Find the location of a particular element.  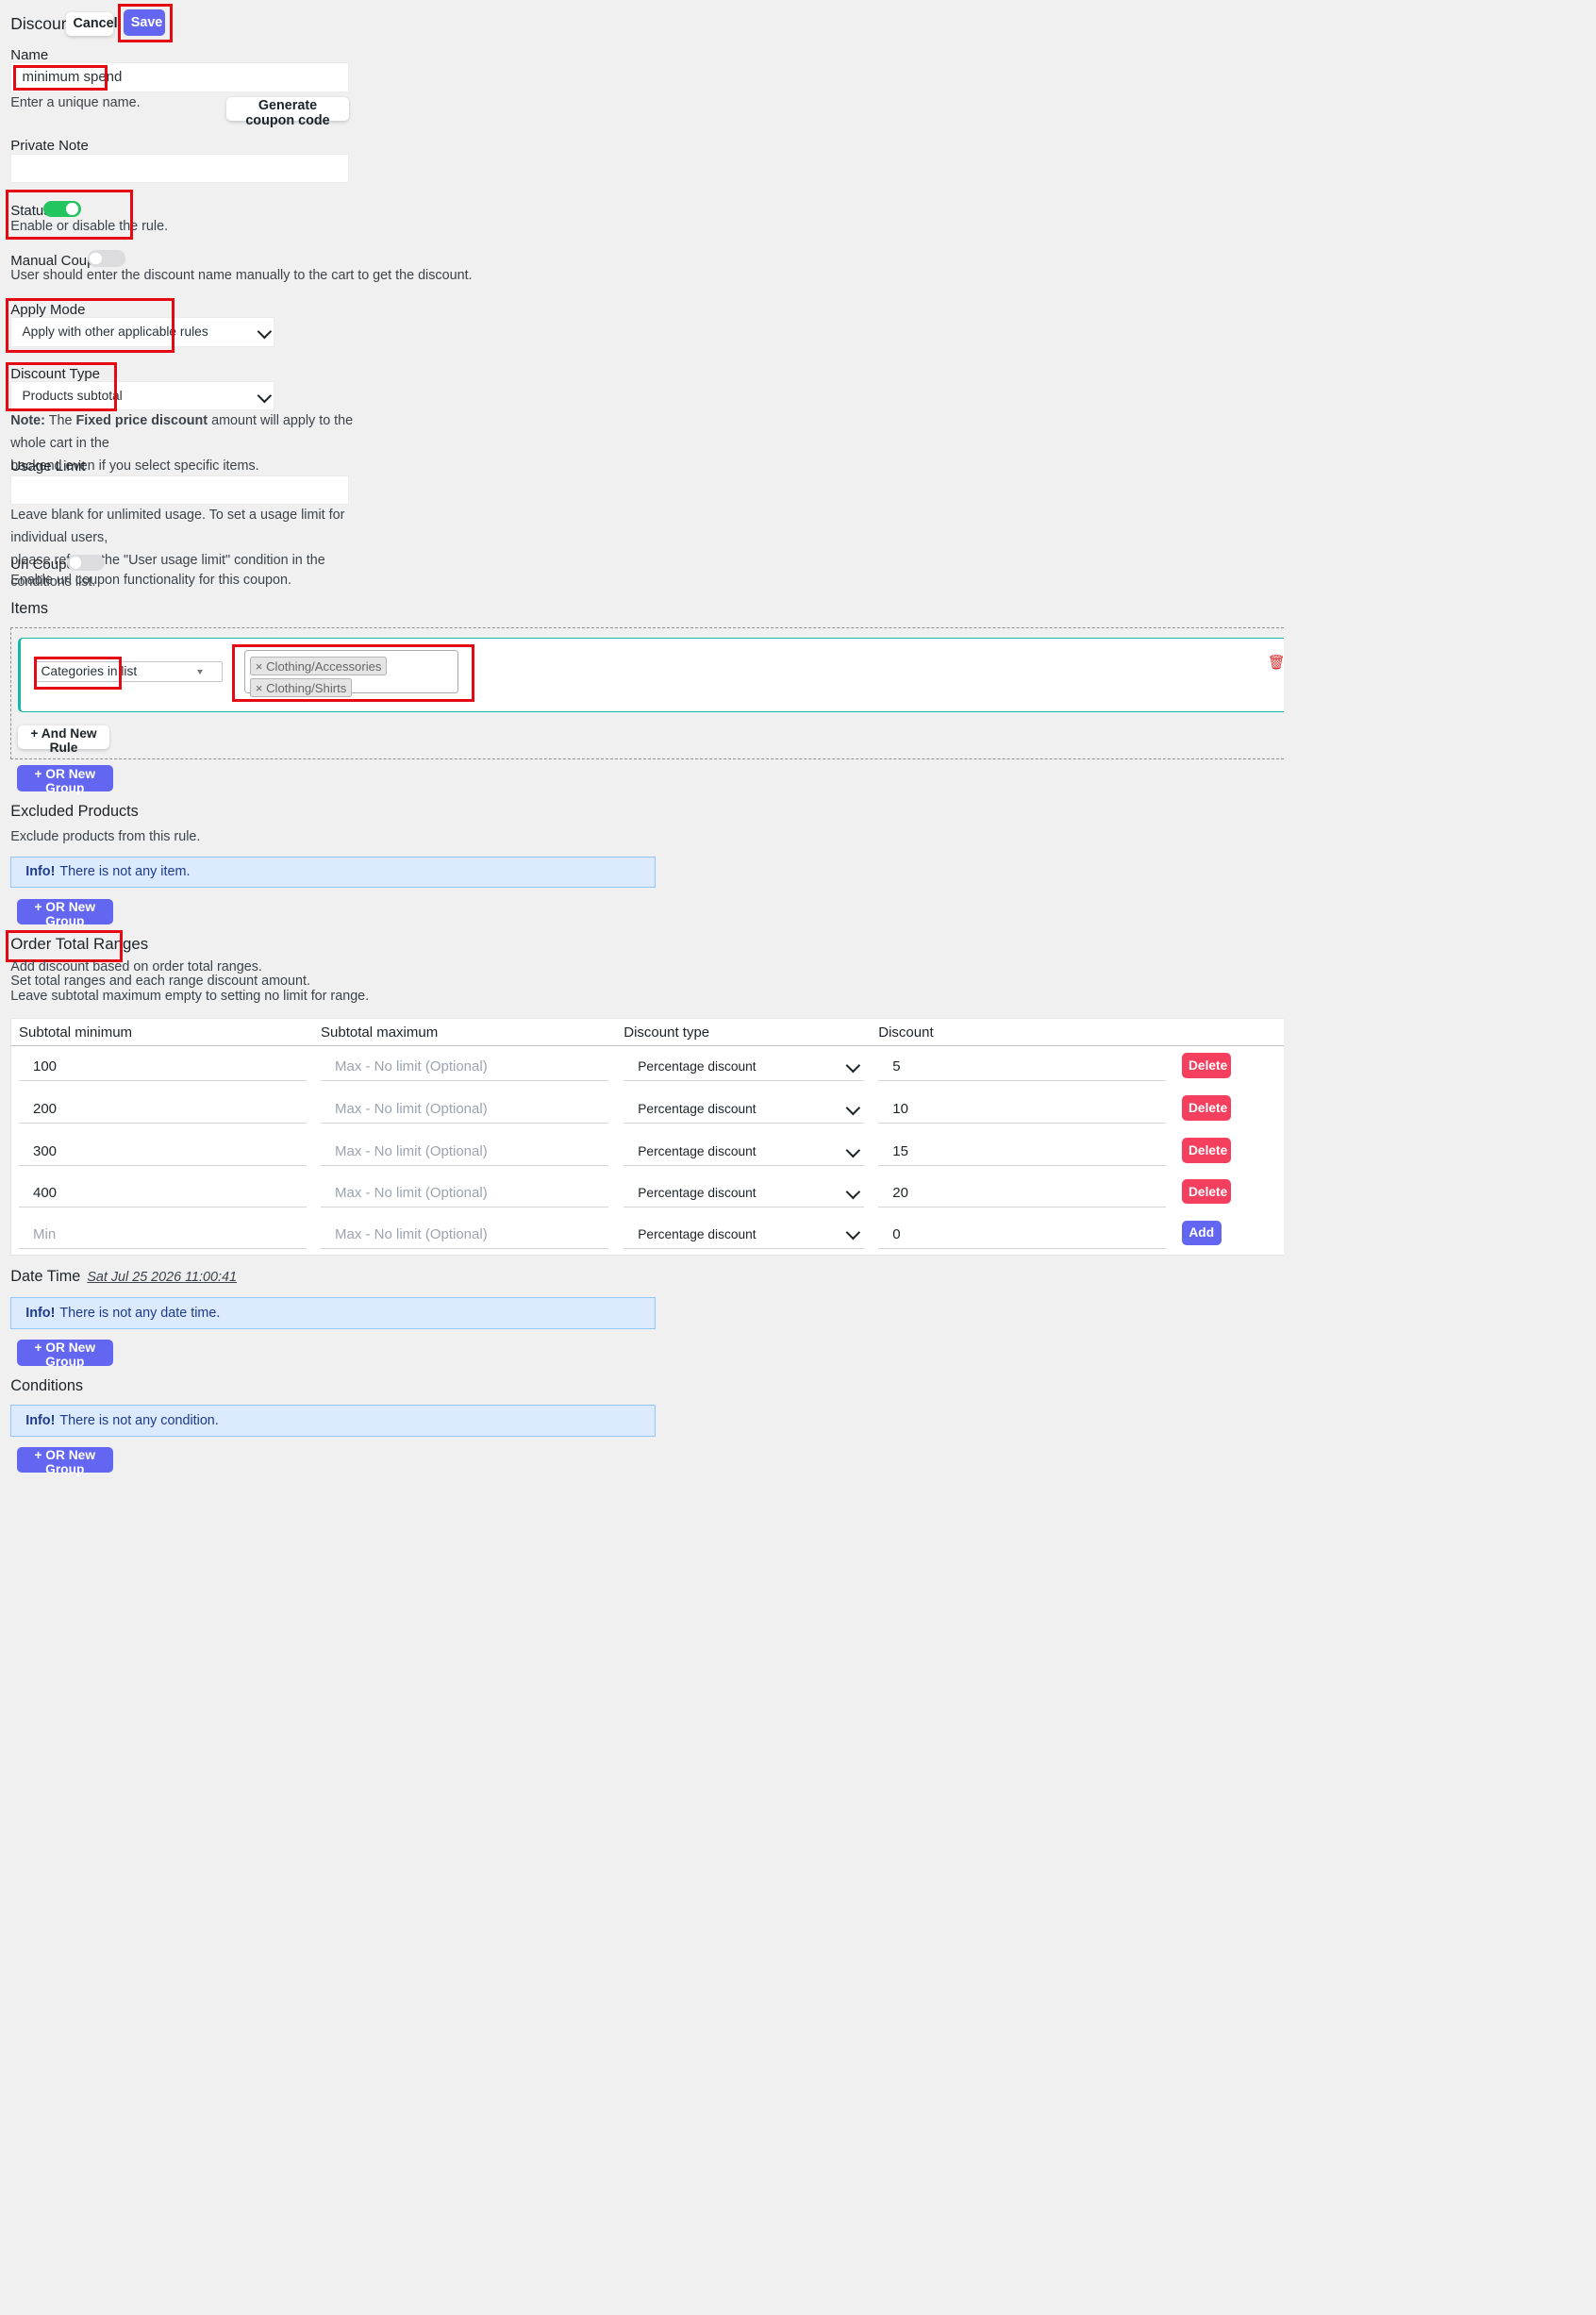

col-header-type: Discount type is located at coordinates (667, 1032).